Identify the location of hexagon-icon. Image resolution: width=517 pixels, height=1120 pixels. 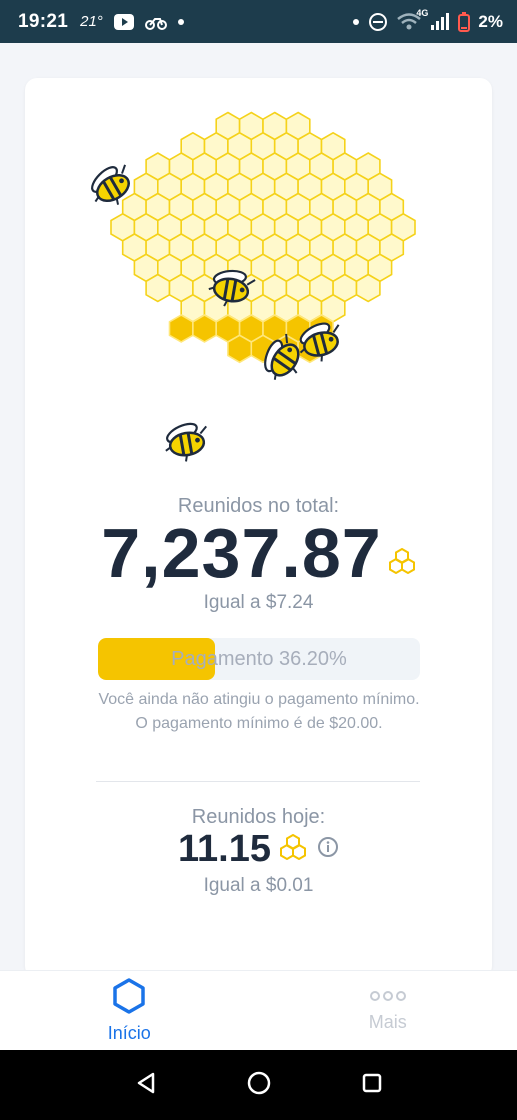
(129, 998).